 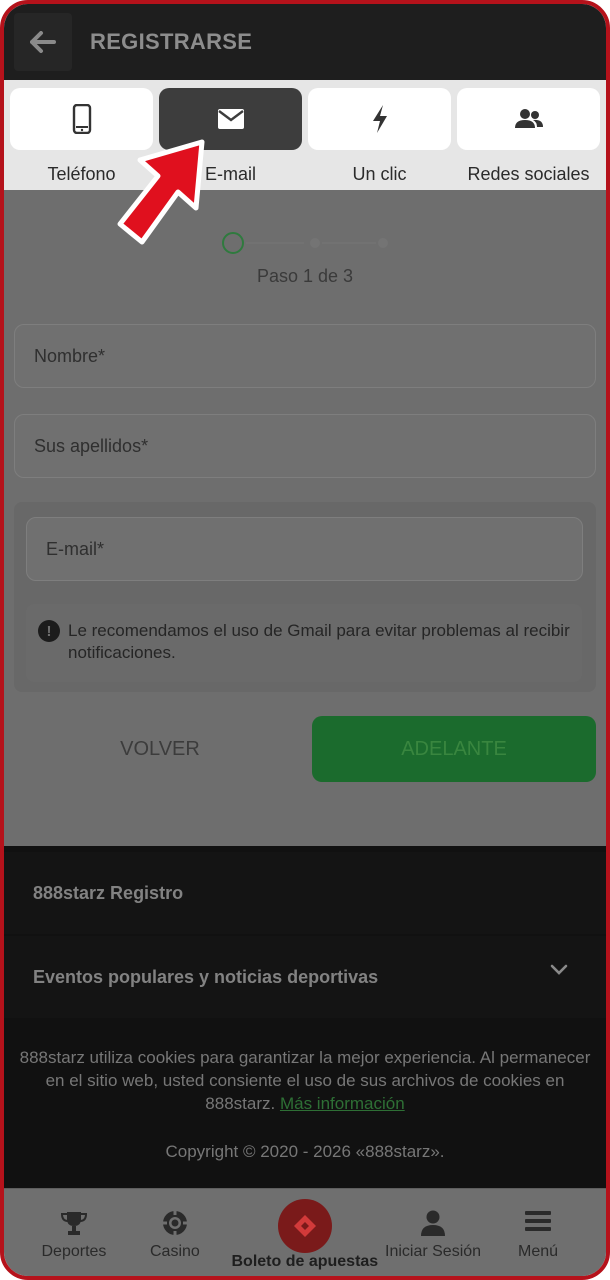 I want to click on exclamation-icon: !, so click(x=49, y=631).